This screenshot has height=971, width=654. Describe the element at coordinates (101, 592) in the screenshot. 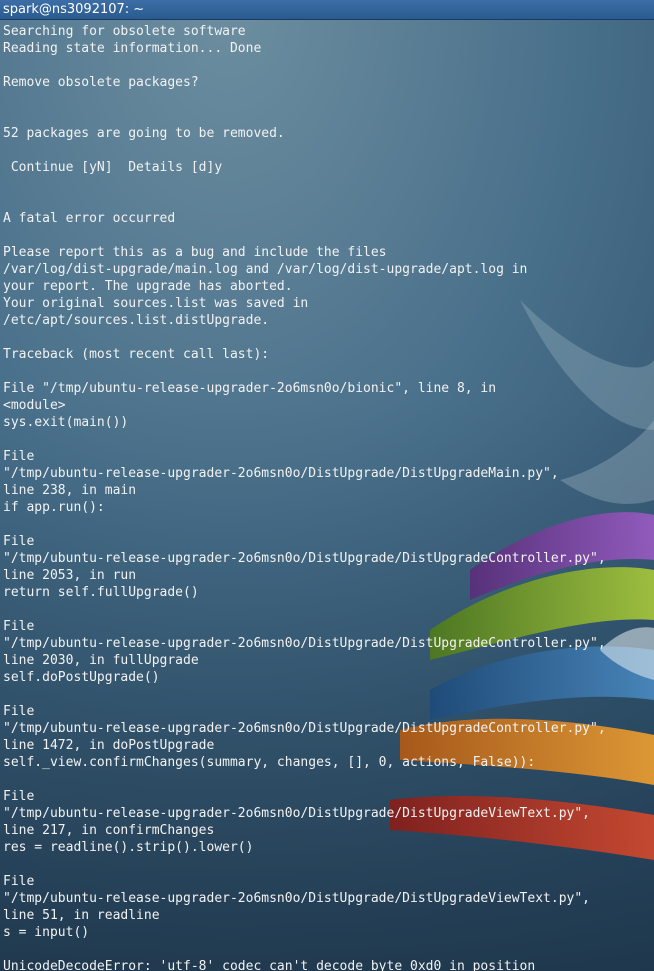

I see `terminal-line: return self.fullUpgrade()` at that location.